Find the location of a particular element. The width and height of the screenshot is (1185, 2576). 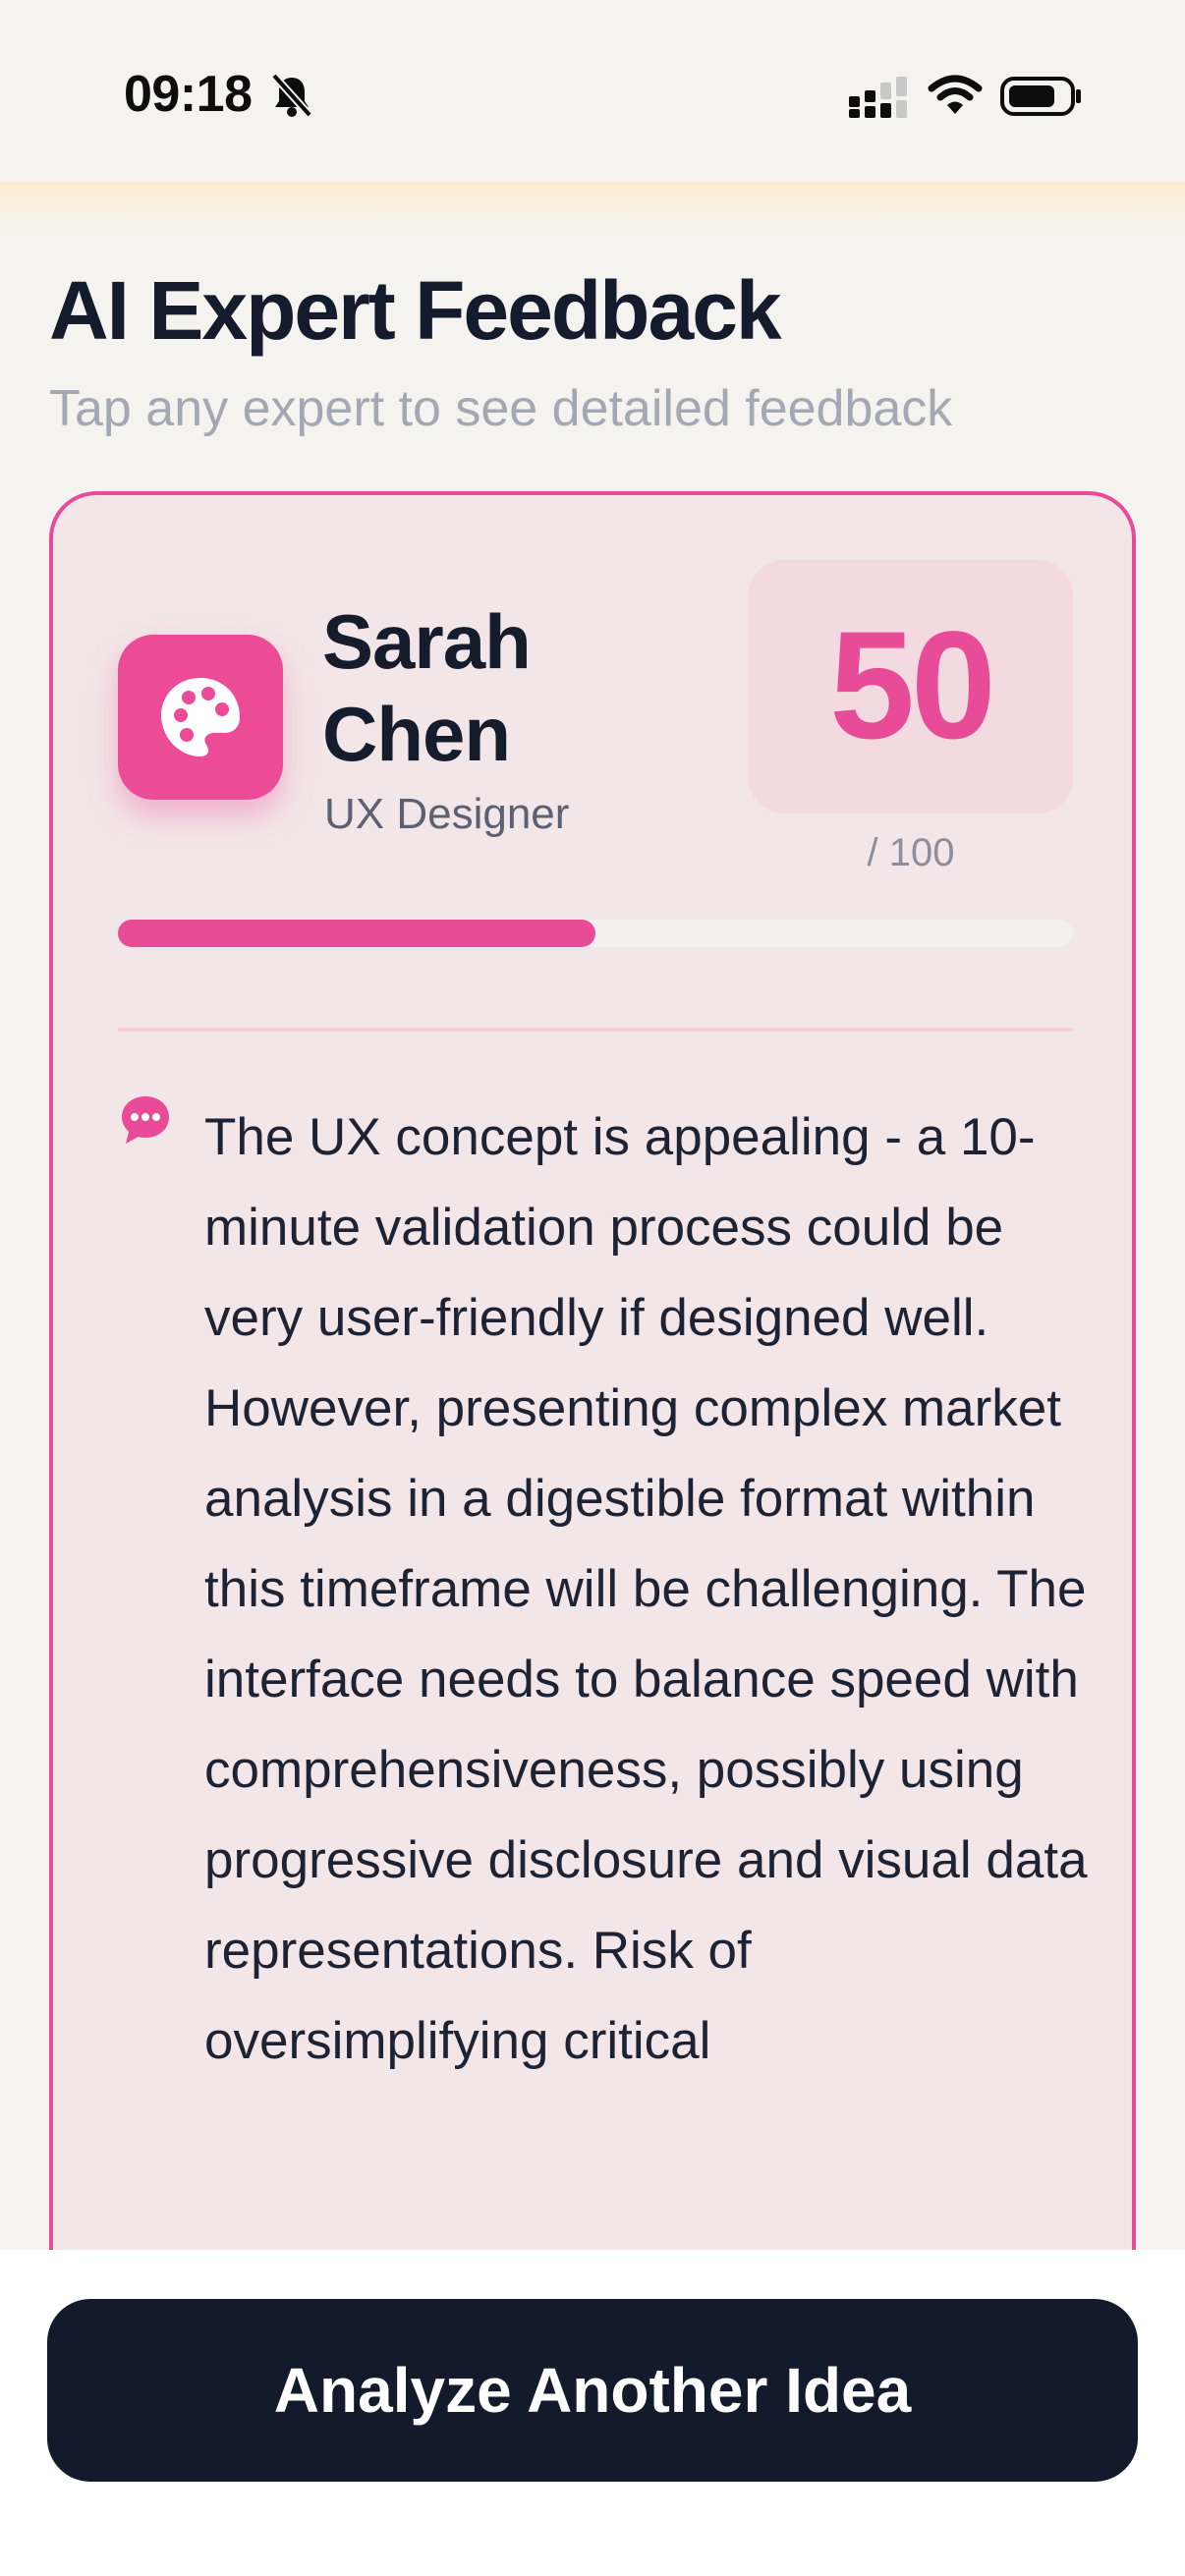

expert-avatar is located at coordinates (200, 717).